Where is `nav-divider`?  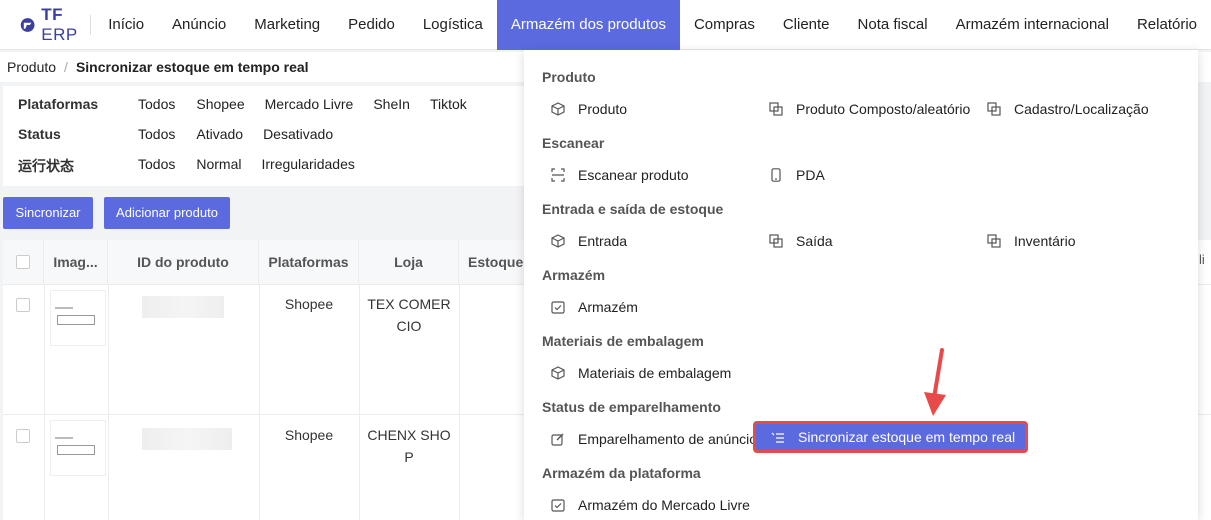
nav-divider is located at coordinates (90, 24).